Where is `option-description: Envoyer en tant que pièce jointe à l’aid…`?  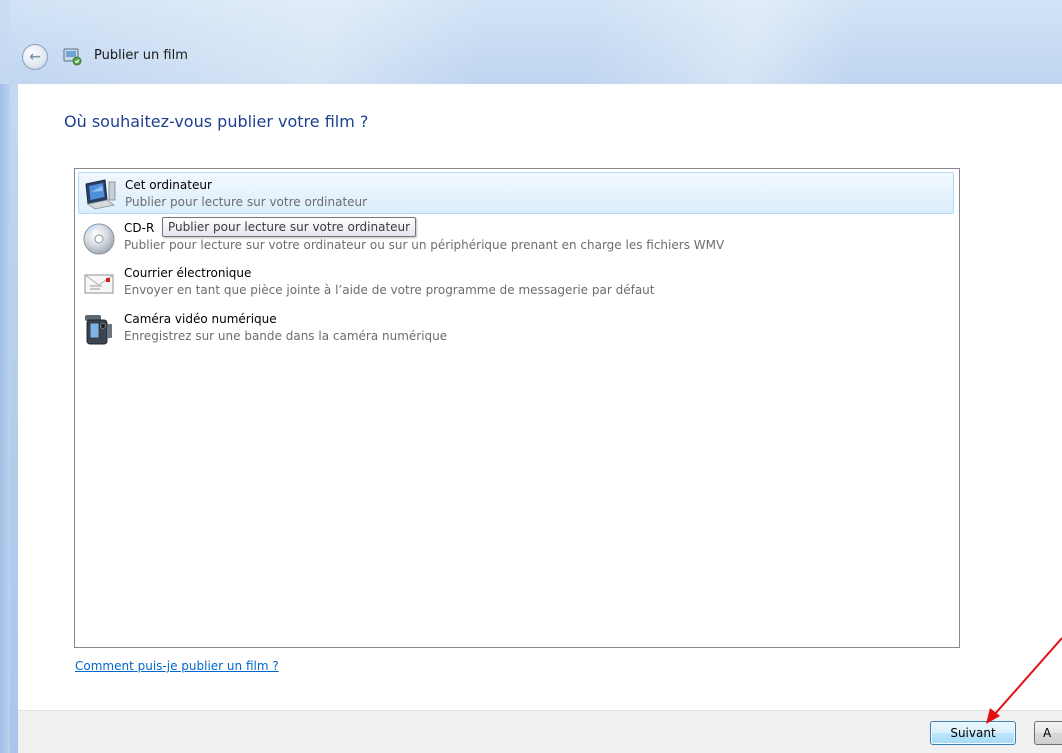 option-description: Envoyer en tant que pièce jointe à l’aid… is located at coordinates (389, 290).